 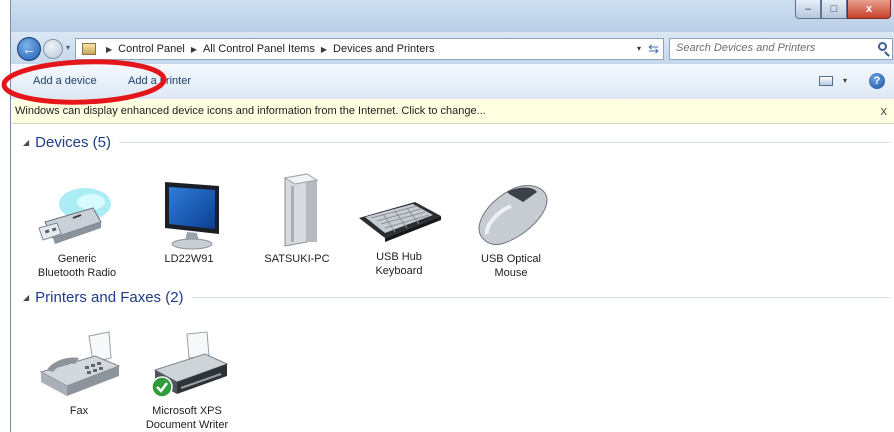 I want to click on add-printer-button: Add a printer, so click(x=159, y=81).